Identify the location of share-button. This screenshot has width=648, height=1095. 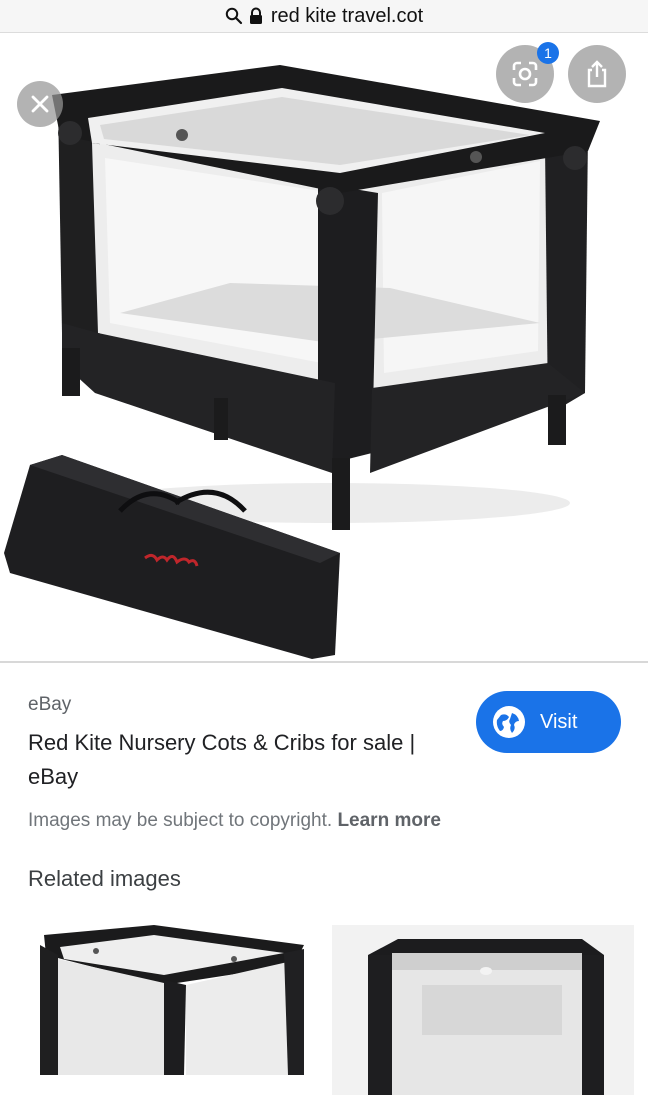
(597, 74).